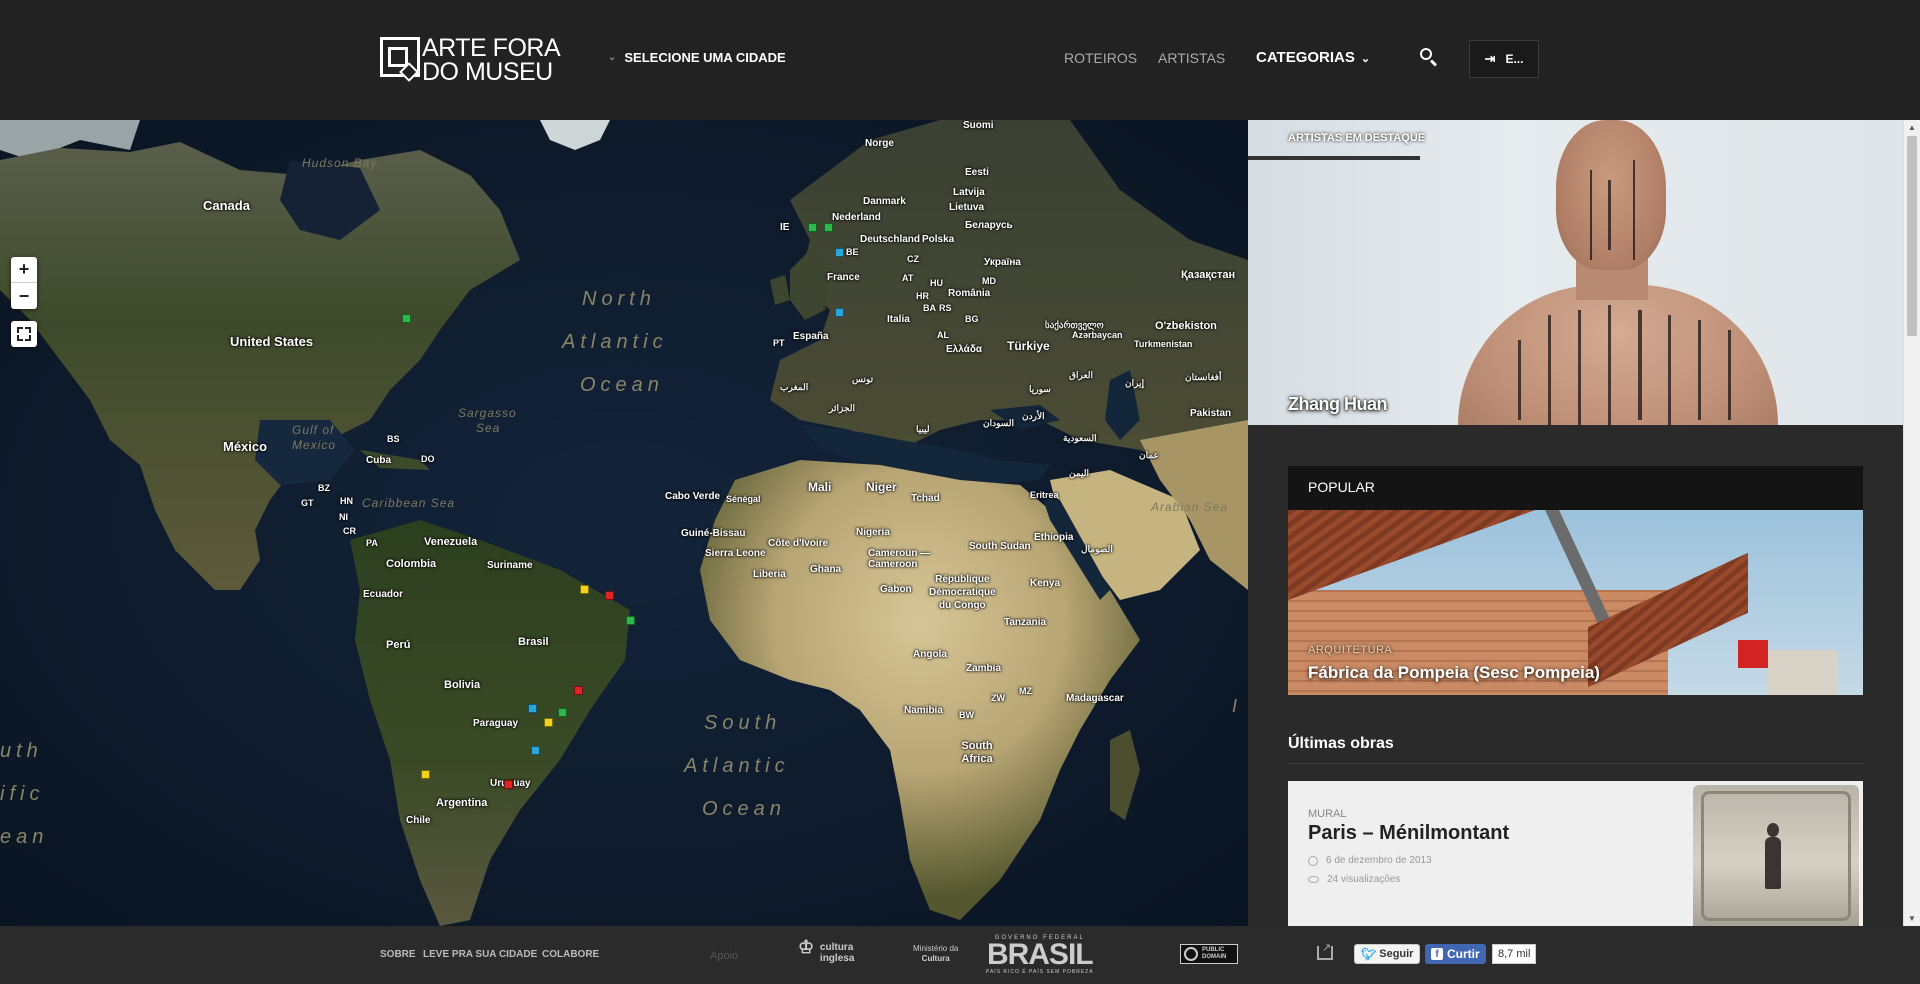  Describe the element at coordinates (1336, 140) in the screenshot. I see `featured-tab: ARTISTAS EM DESTAQUE` at that location.